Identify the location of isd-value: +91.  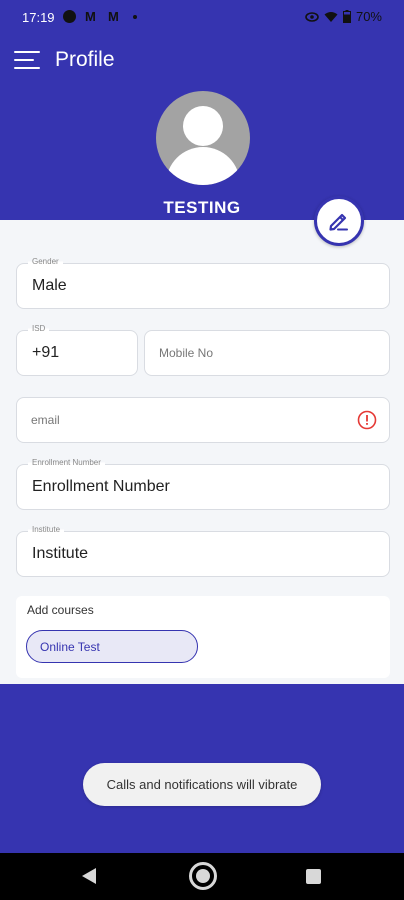
(46, 352).